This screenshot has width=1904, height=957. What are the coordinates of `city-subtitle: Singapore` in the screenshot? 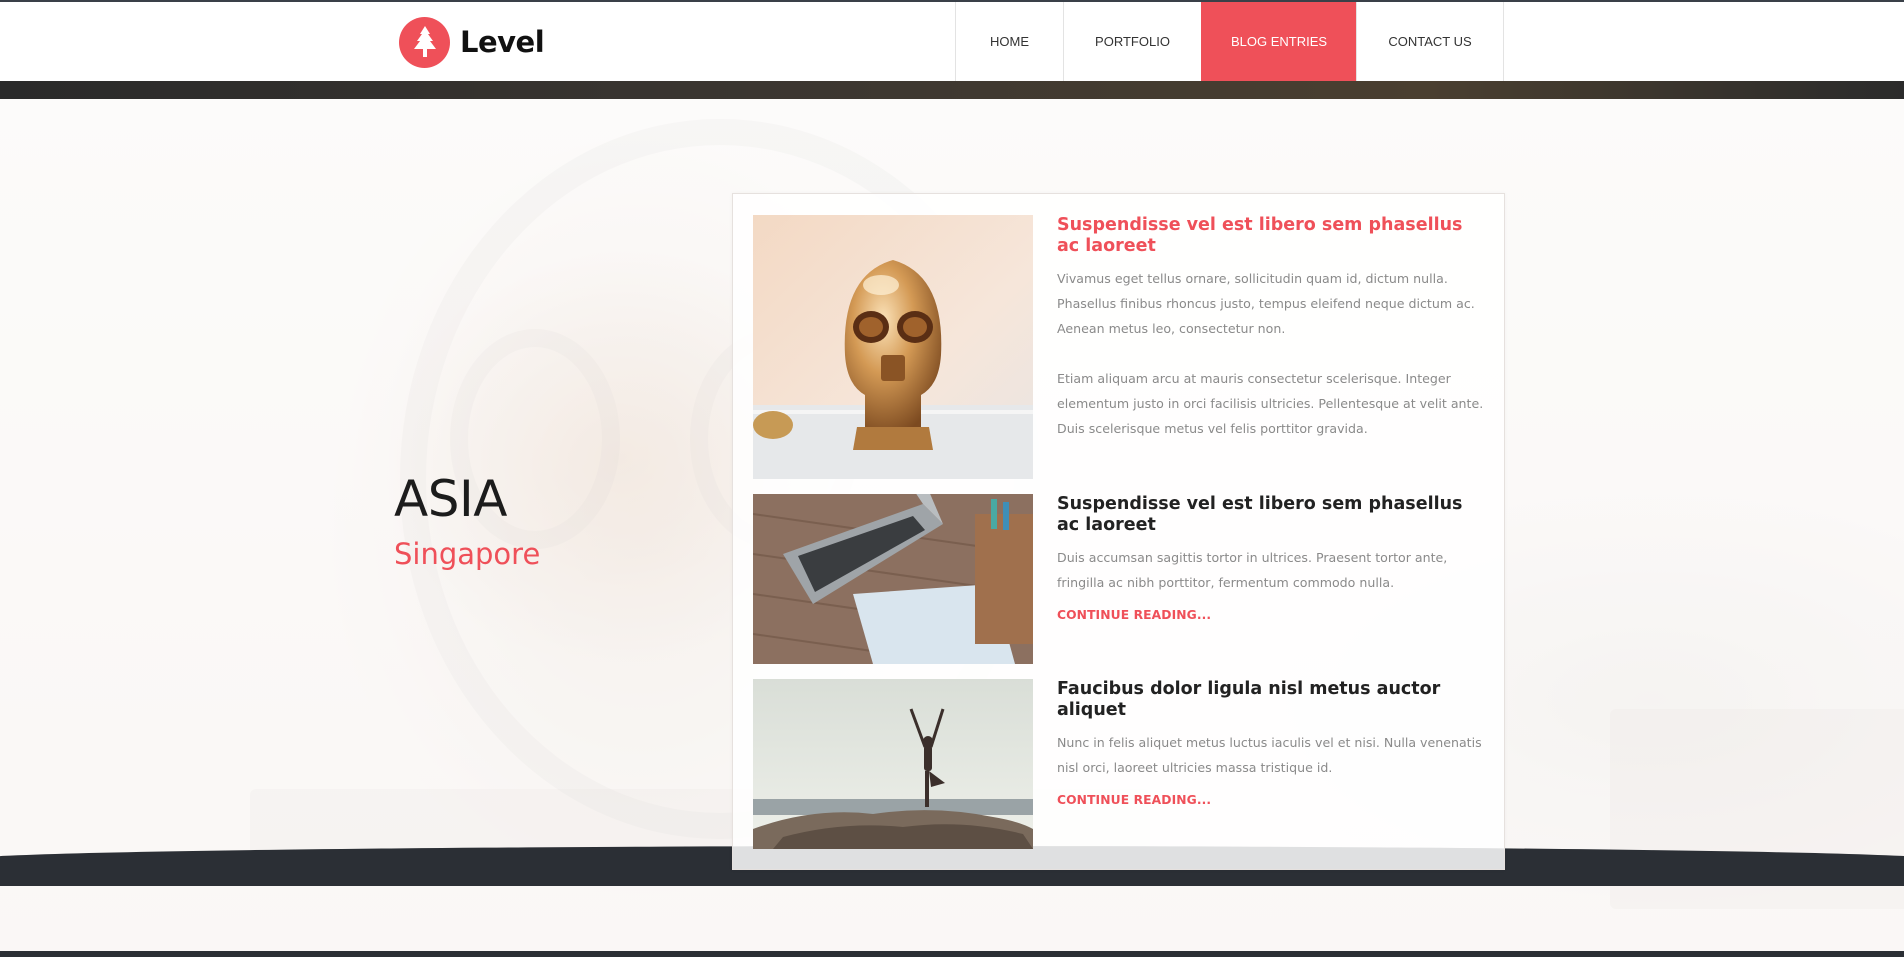 It's located at (467, 554).